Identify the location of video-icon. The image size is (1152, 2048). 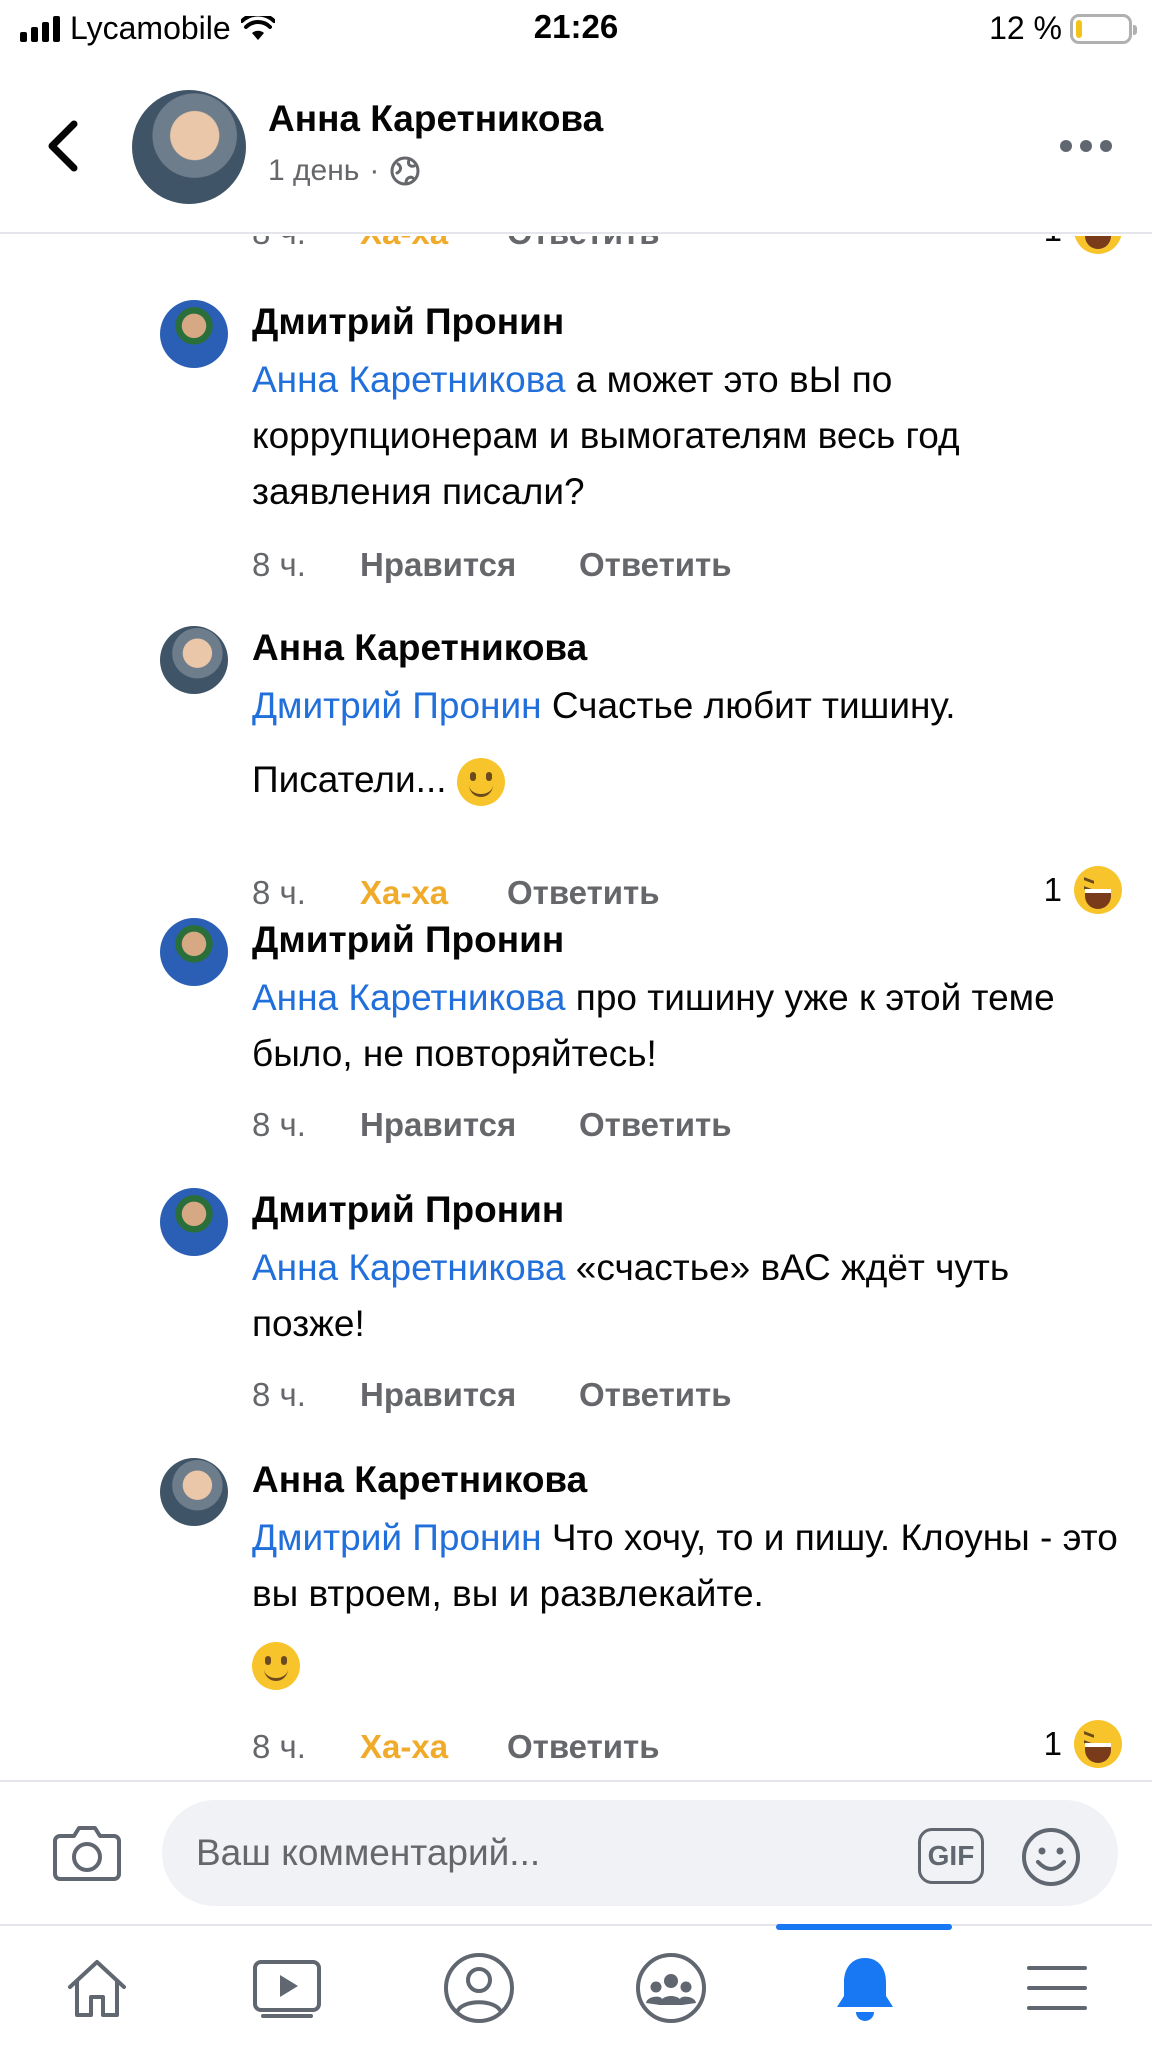
(287, 1989).